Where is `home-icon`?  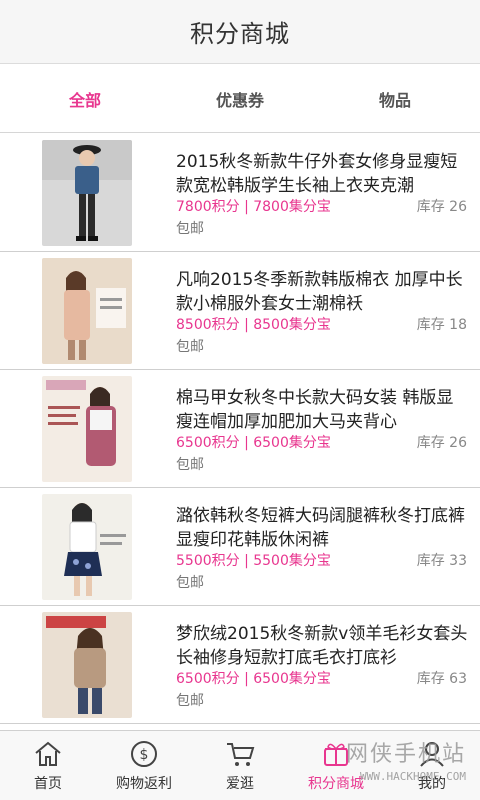
home-icon is located at coordinates (48, 753).